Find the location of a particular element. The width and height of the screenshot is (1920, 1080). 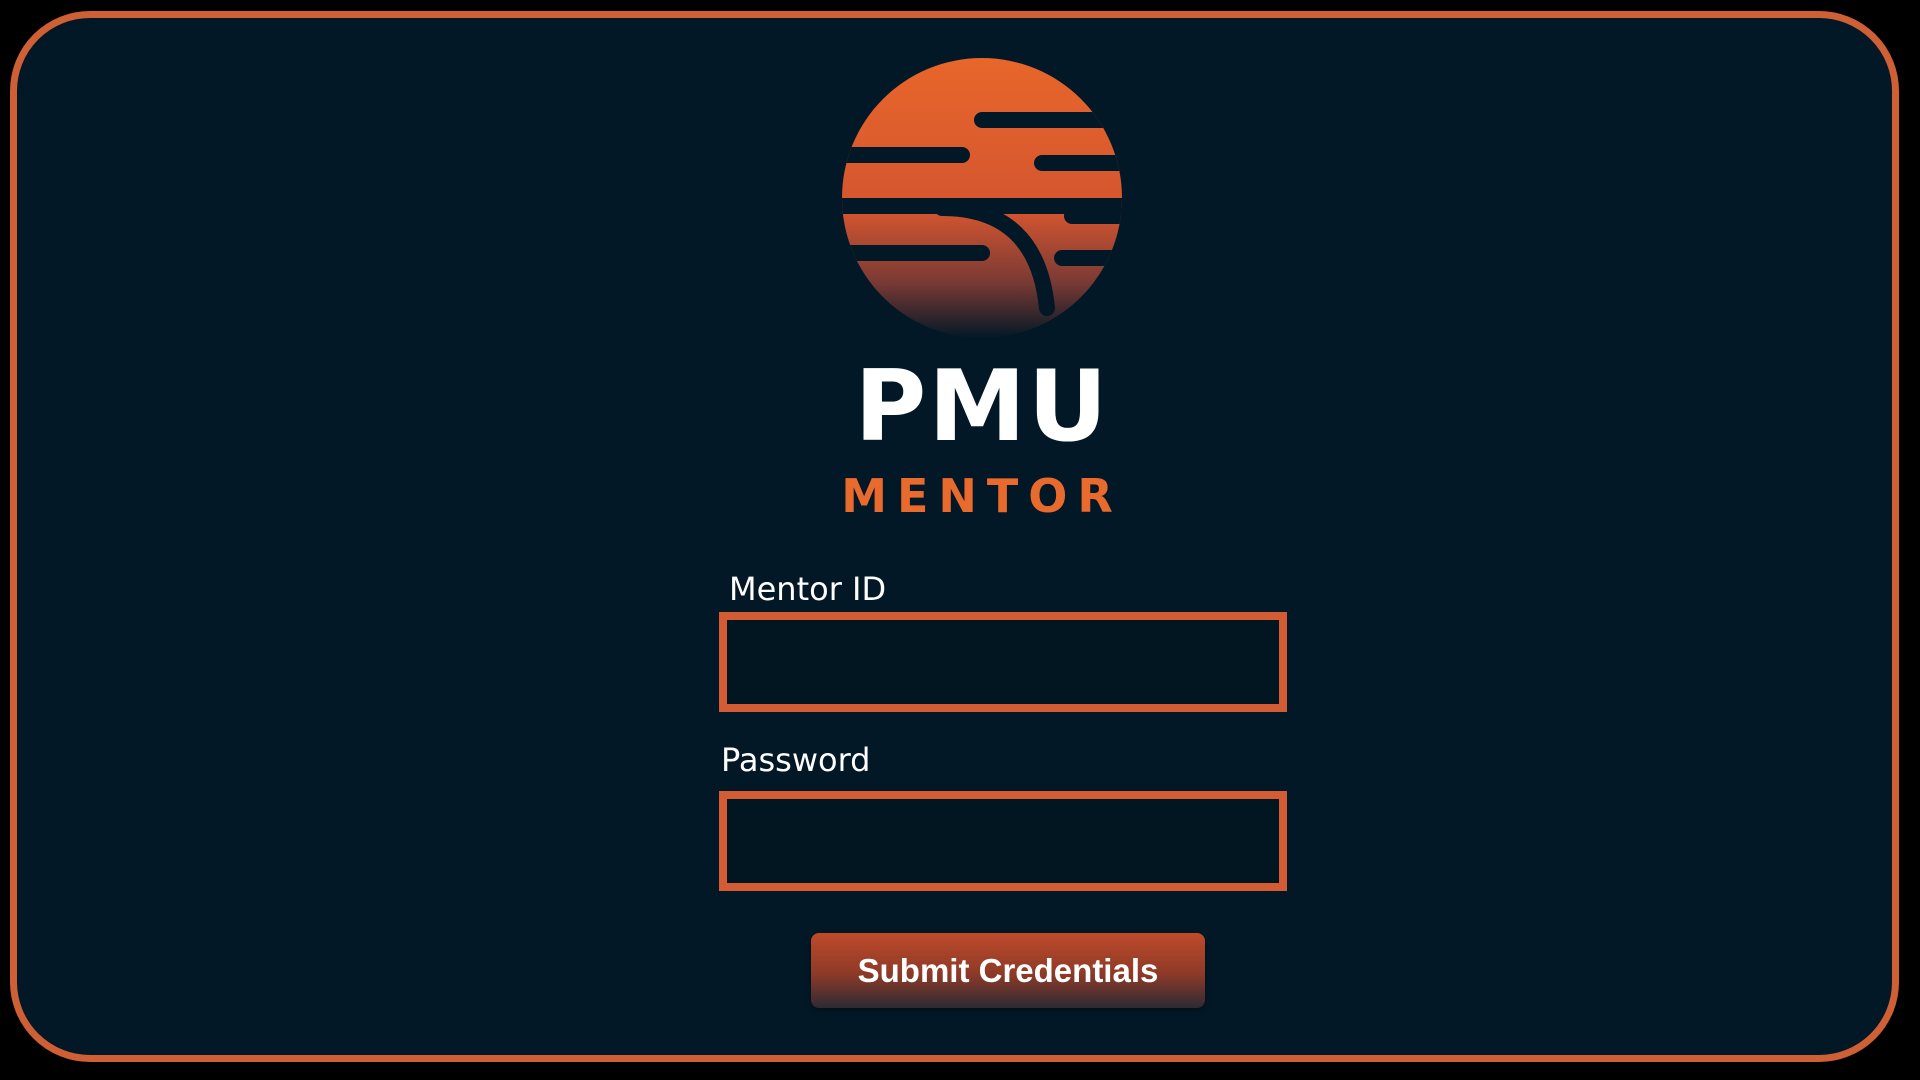

password-input is located at coordinates (1003, 841).